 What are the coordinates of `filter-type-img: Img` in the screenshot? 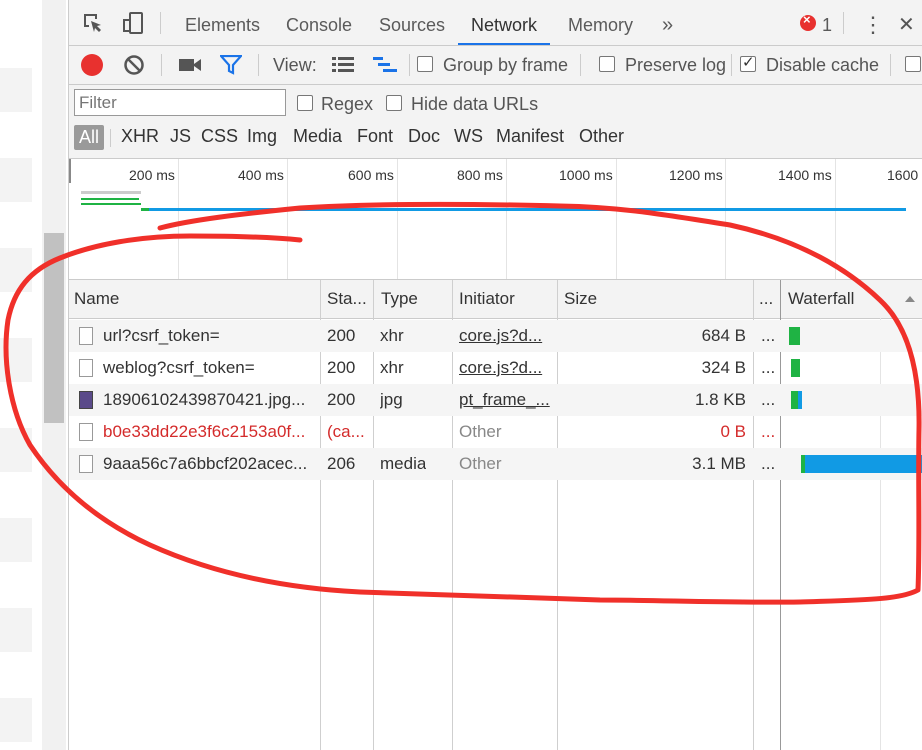 It's located at (262, 136).